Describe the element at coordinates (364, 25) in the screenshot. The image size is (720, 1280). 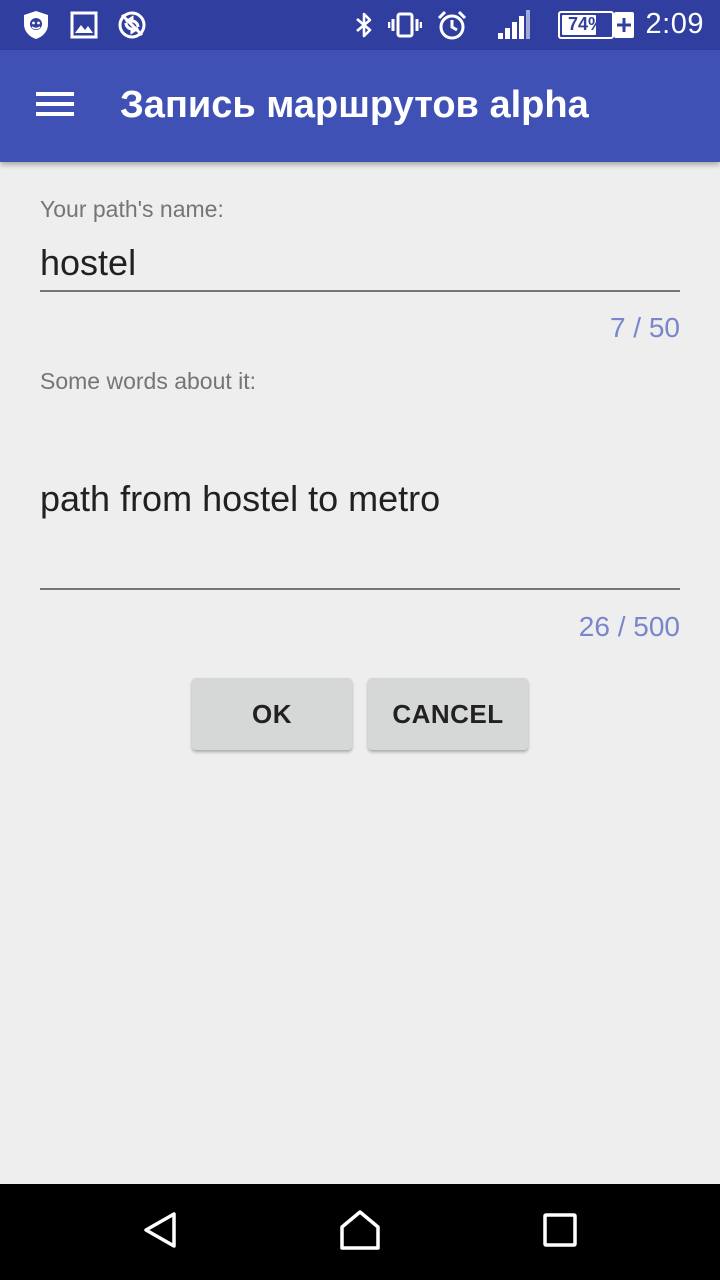
I see `bluetooth-icon` at that location.